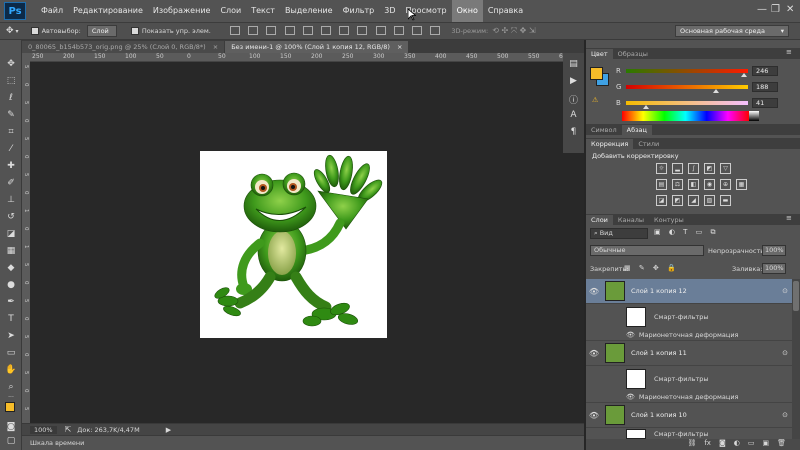  I want to click on autoselect-dropdown: Слой, so click(101, 31).